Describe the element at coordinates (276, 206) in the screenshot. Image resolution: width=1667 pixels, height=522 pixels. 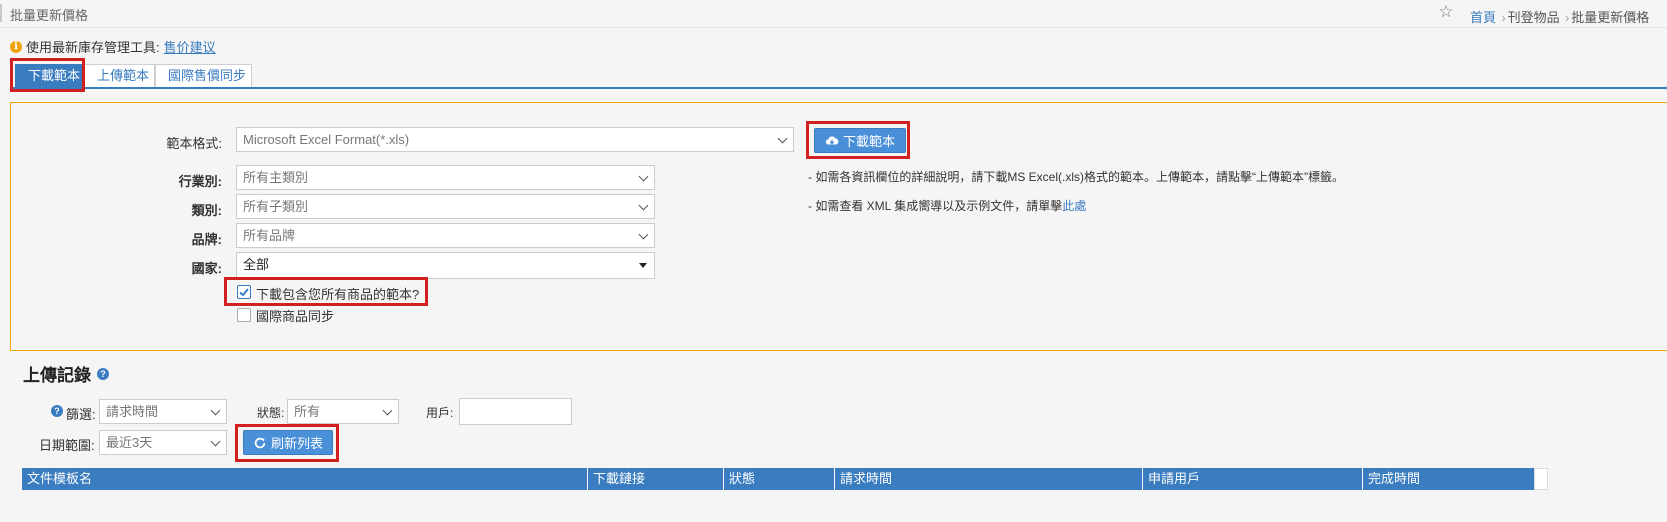
I see `category-select-value: 所有子類別` at that location.